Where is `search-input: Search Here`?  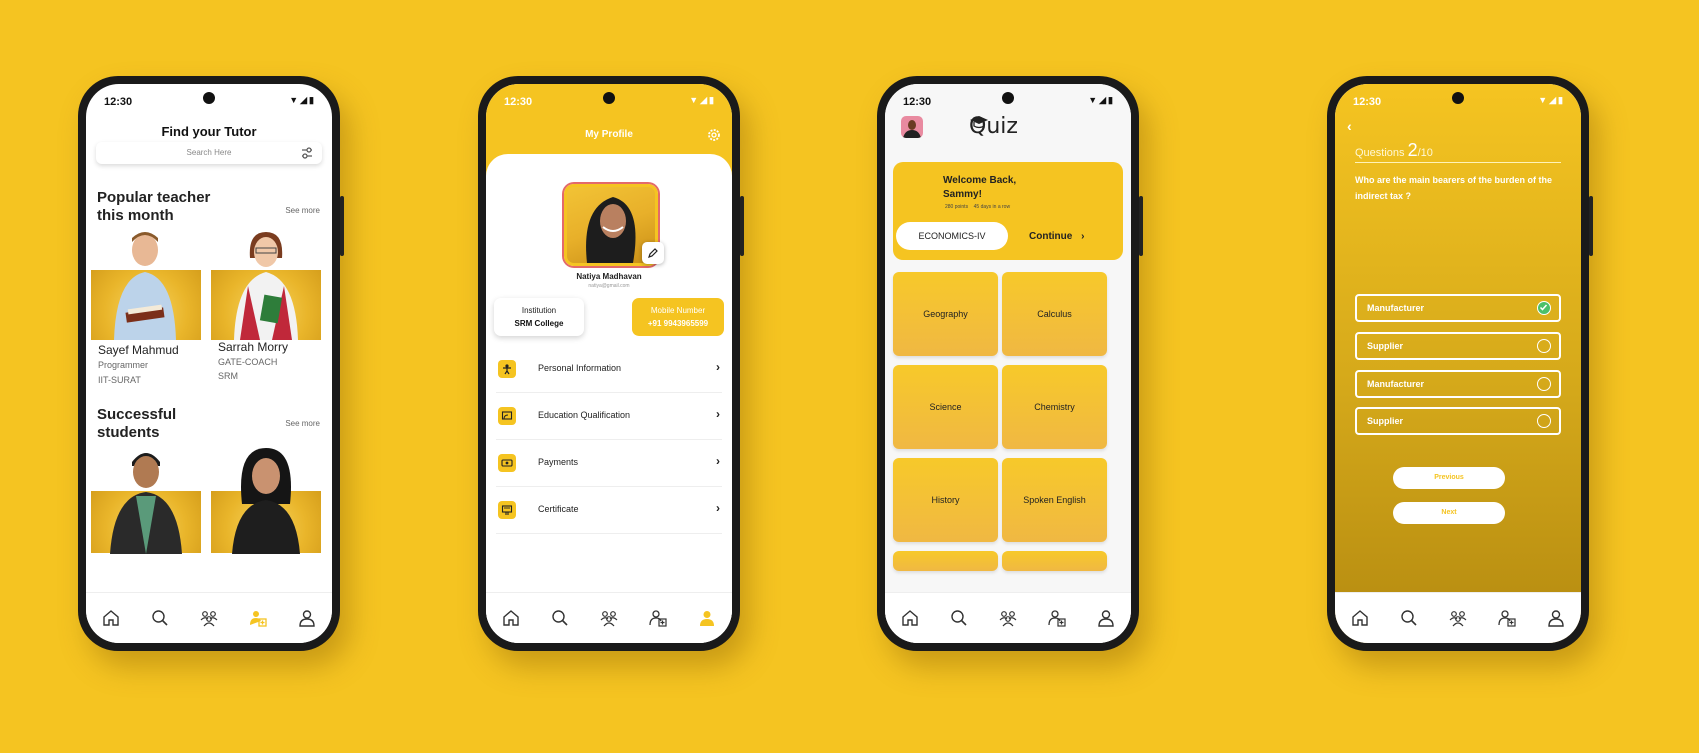
search-input: Search Here is located at coordinates (209, 153).